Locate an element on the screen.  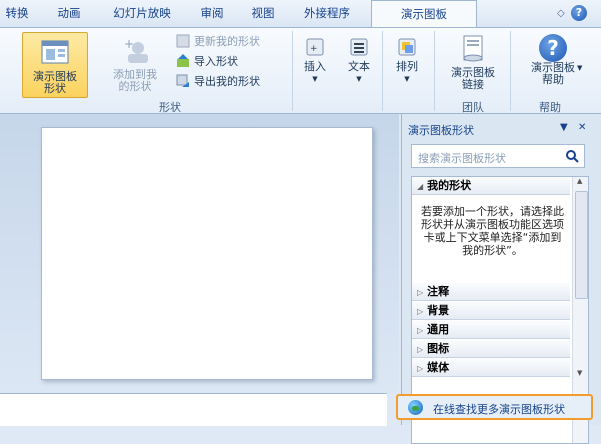
storyboard-help-button: ? 演示图板帮助 ▼ is located at coordinates (553, 65).